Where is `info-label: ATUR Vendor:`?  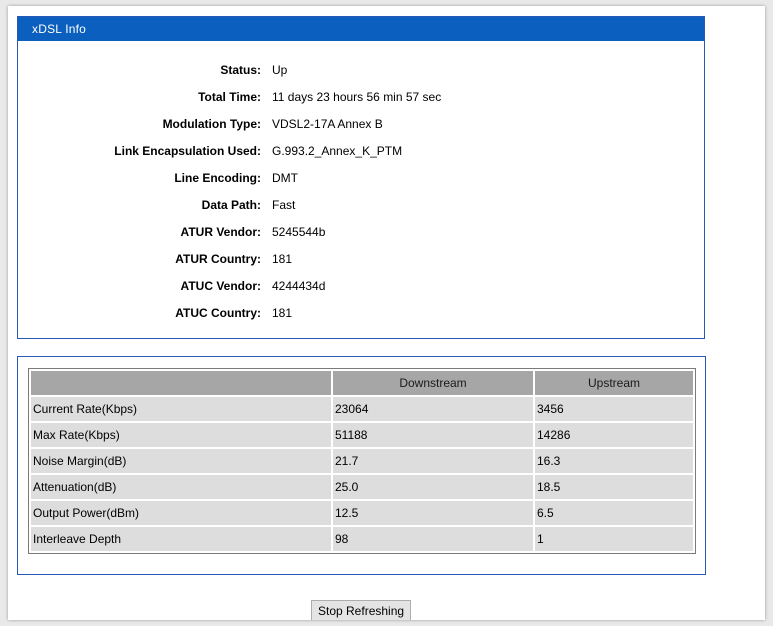
info-label: ATUR Vendor: is located at coordinates (220, 232).